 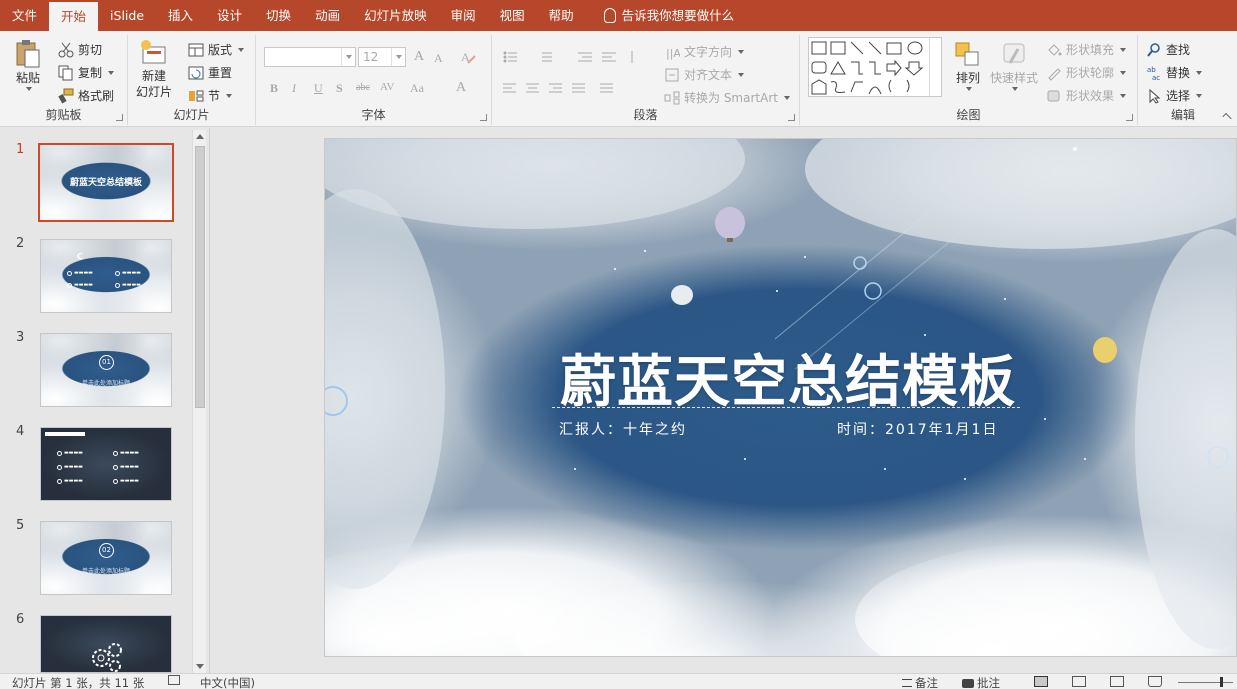 I want to click on clear-format-icon: A, so click(x=468, y=57).